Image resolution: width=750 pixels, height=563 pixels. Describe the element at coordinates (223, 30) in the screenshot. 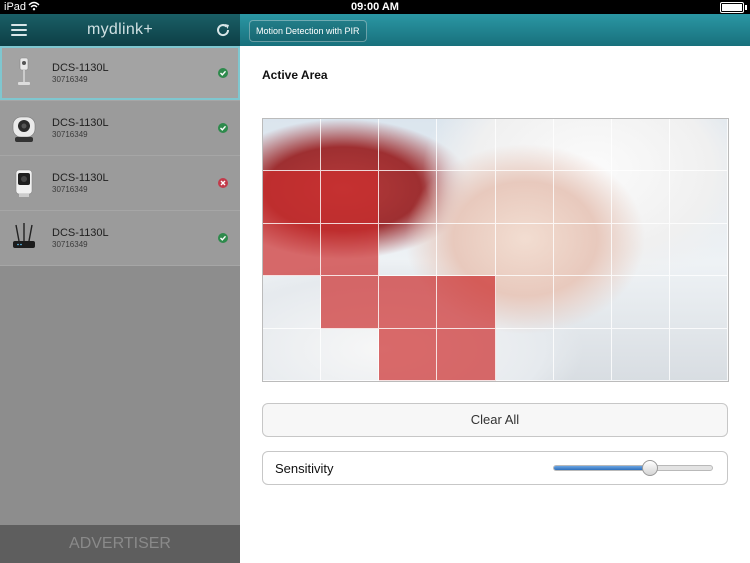

I see `refresh-icon` at that location.